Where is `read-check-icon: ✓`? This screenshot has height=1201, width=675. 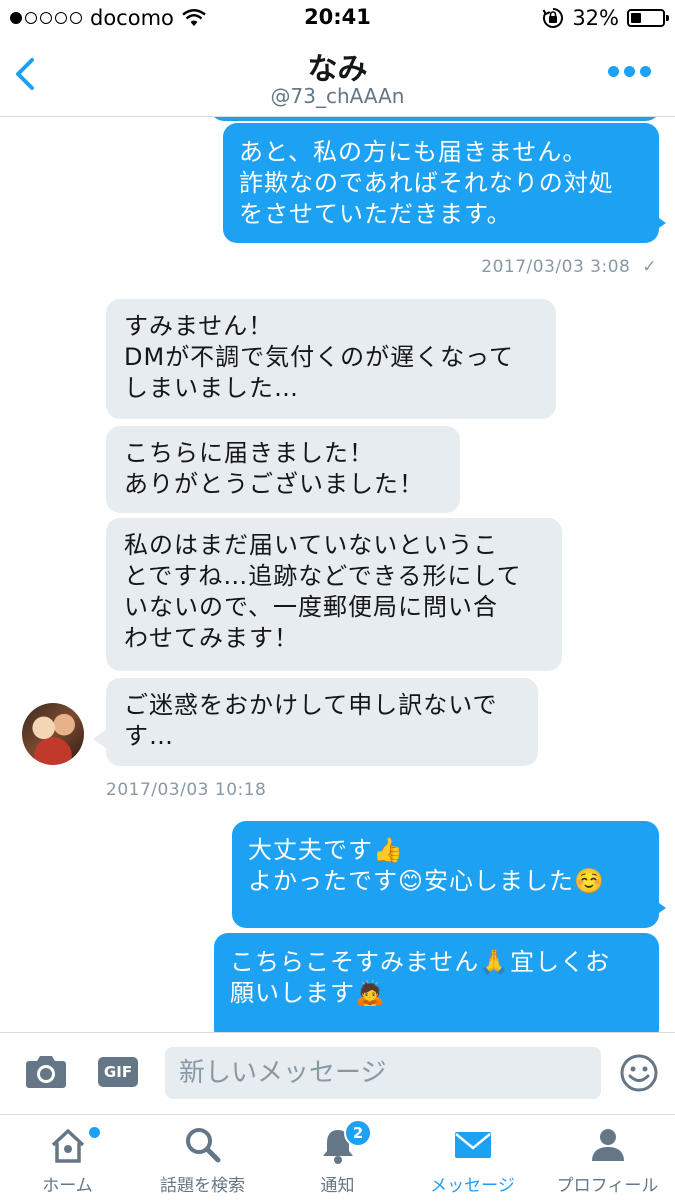 read-check-icon: ✓ is located at coordinates (649, 267).